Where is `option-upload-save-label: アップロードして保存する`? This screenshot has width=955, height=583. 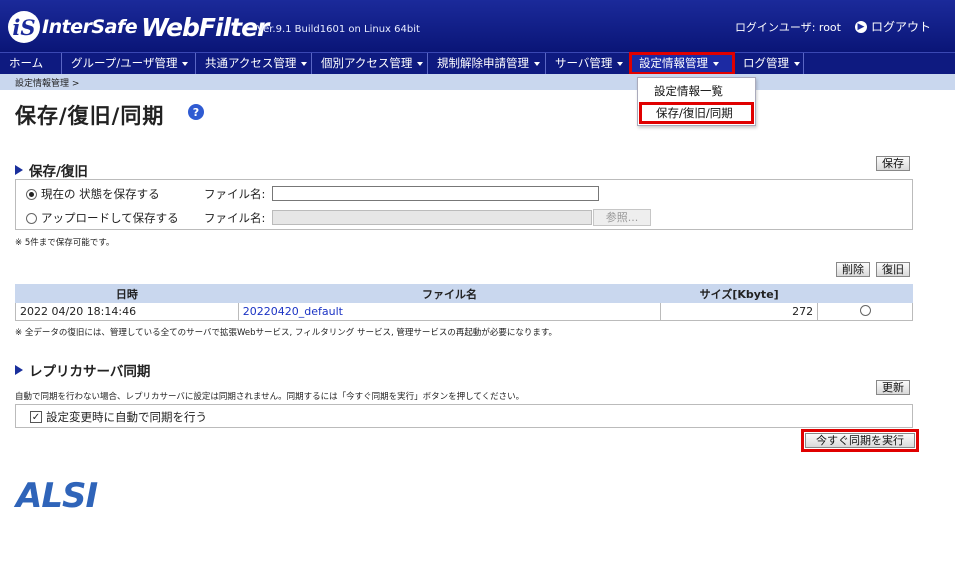
option-upload-save-label: アップロードして保存する is located at coordinates (110, 218).